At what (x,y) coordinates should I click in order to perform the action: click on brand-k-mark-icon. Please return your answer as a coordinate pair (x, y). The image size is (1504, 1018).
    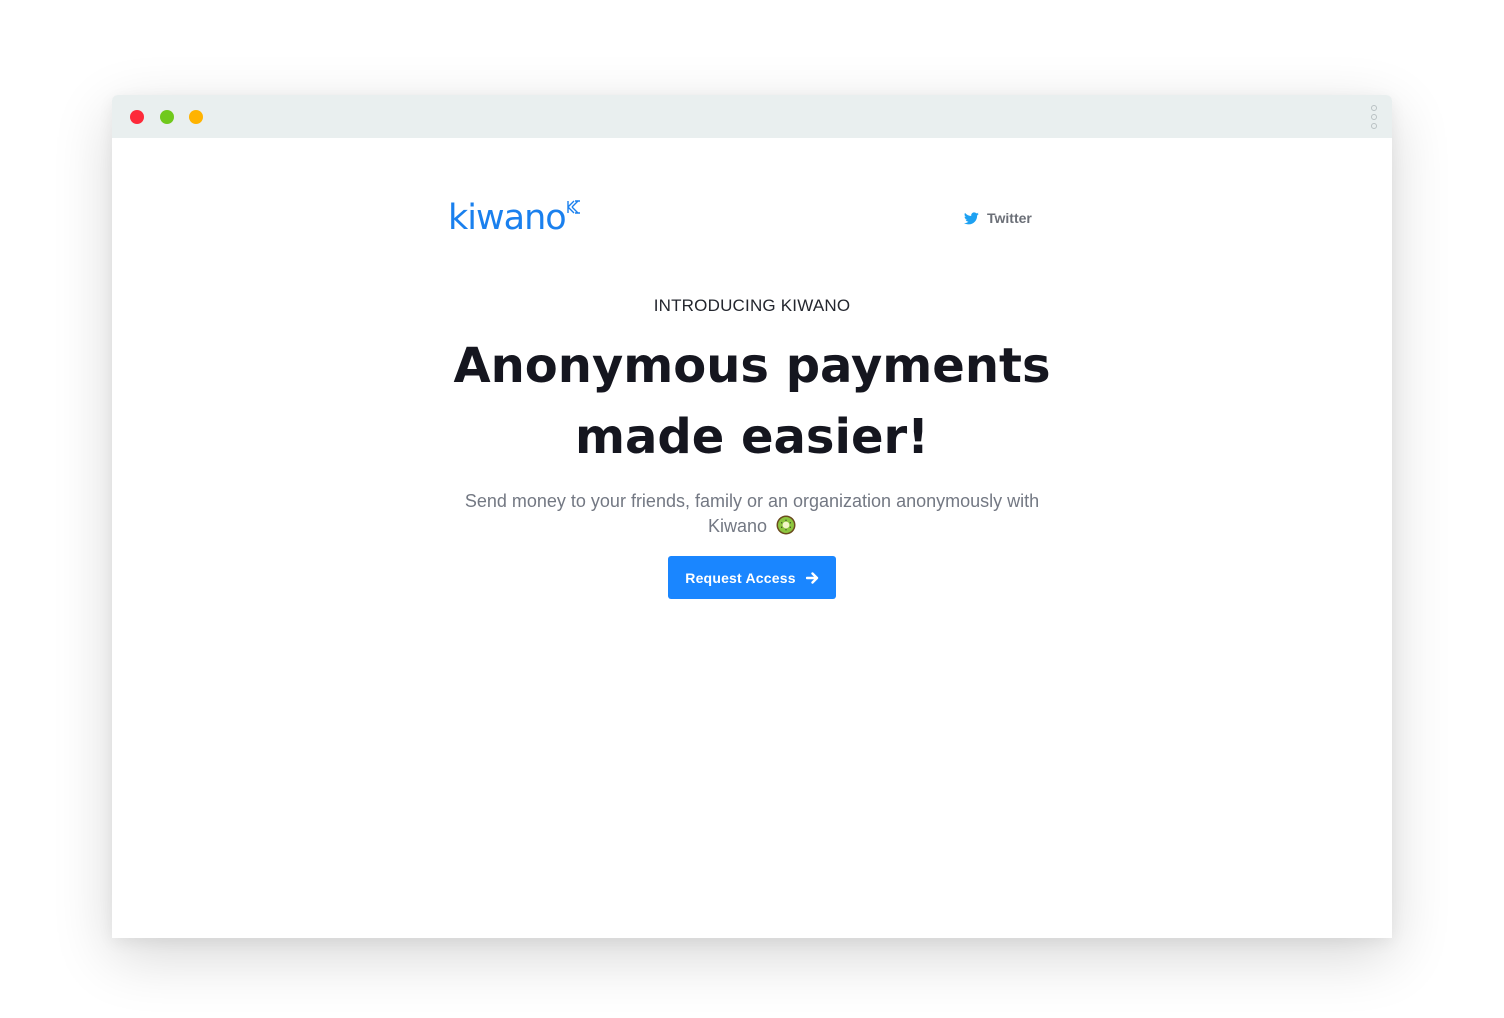
    Looking at the image, I should click on (573, 207).